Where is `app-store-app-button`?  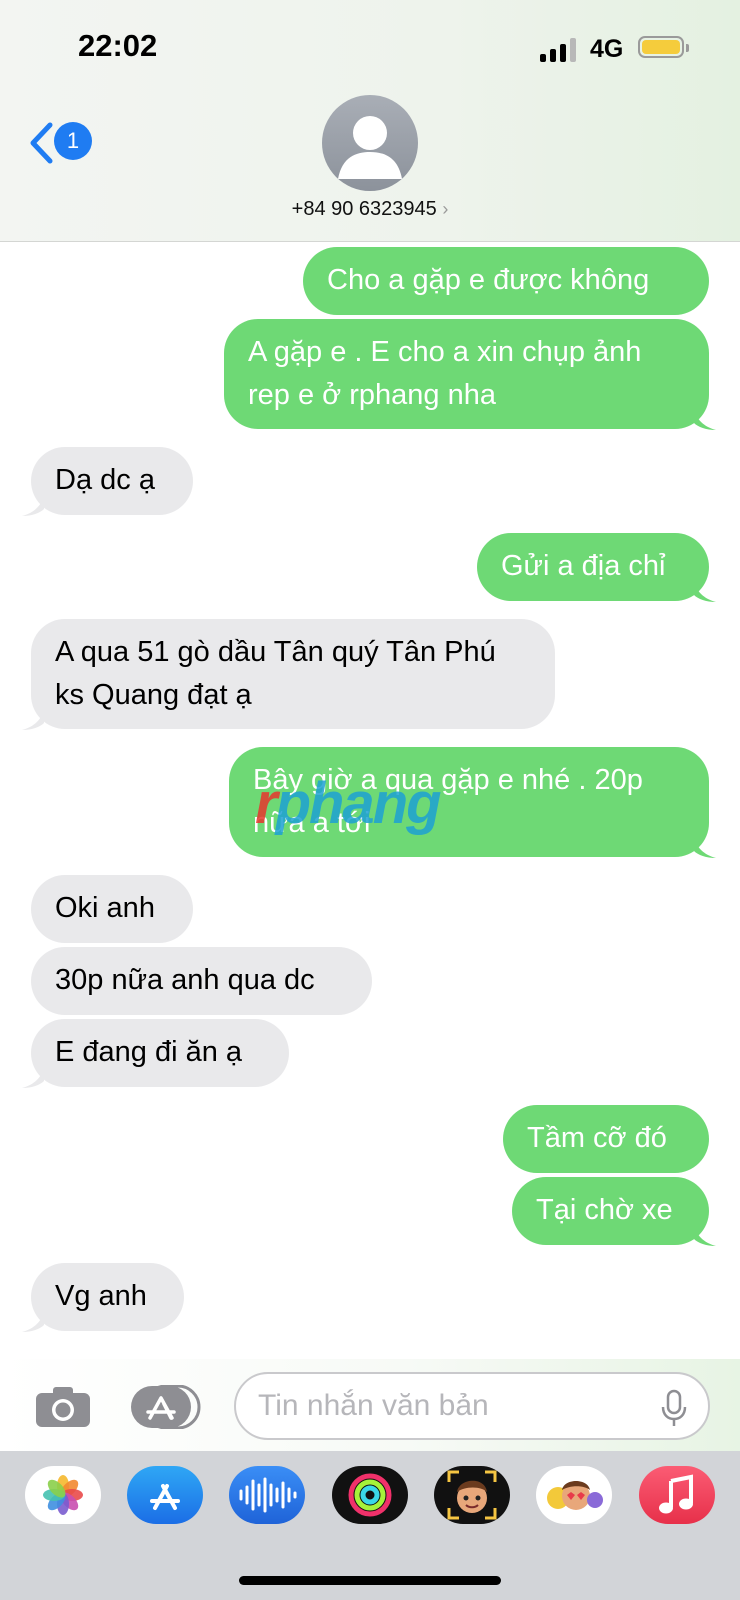 app-store-app-button is located at coordinates (165, 1495).